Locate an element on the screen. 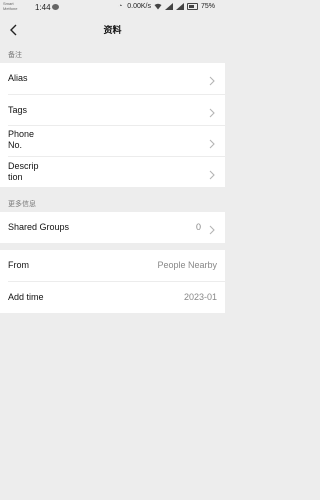 This screenshot has height=500, width=320. status-bar: Smart Metfone 1:44 ◔ 0.00K/s 75% is located at coordinates (112, 8).